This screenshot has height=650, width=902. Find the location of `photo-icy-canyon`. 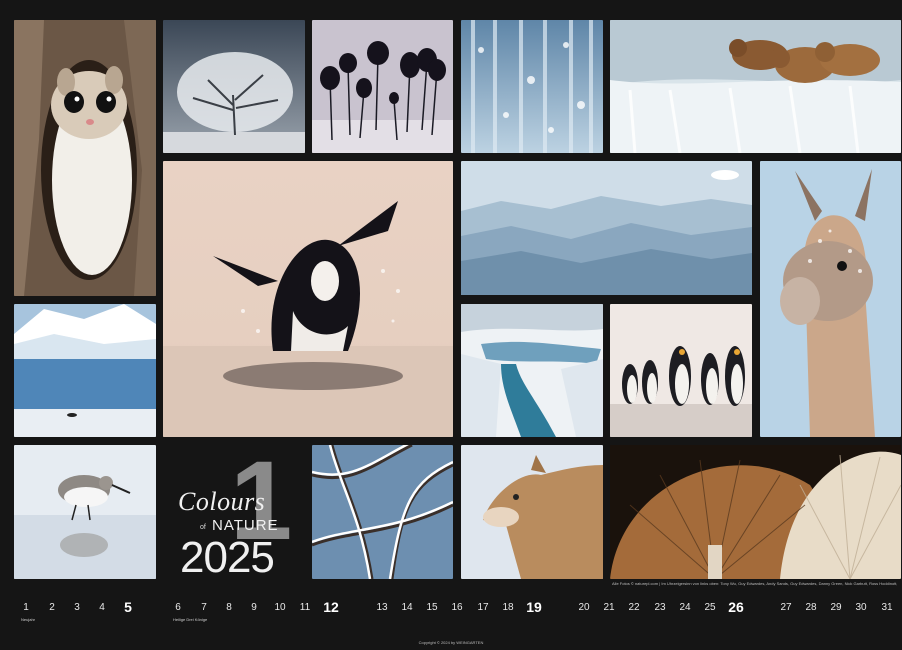

photo-icy-canyon is located at coordinates (532, 370).